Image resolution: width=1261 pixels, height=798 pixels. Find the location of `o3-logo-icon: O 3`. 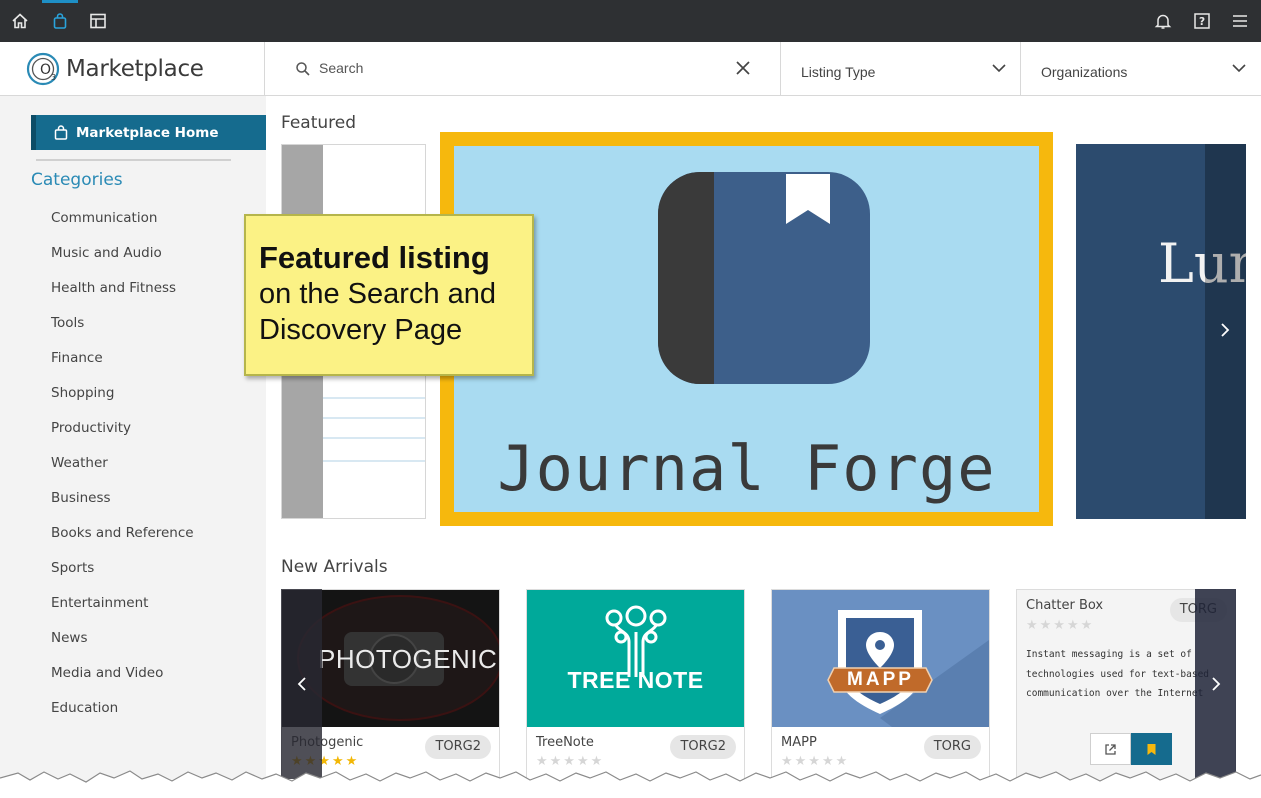

o3-logo-icon: O 3 is located at coordinates (43, 69).